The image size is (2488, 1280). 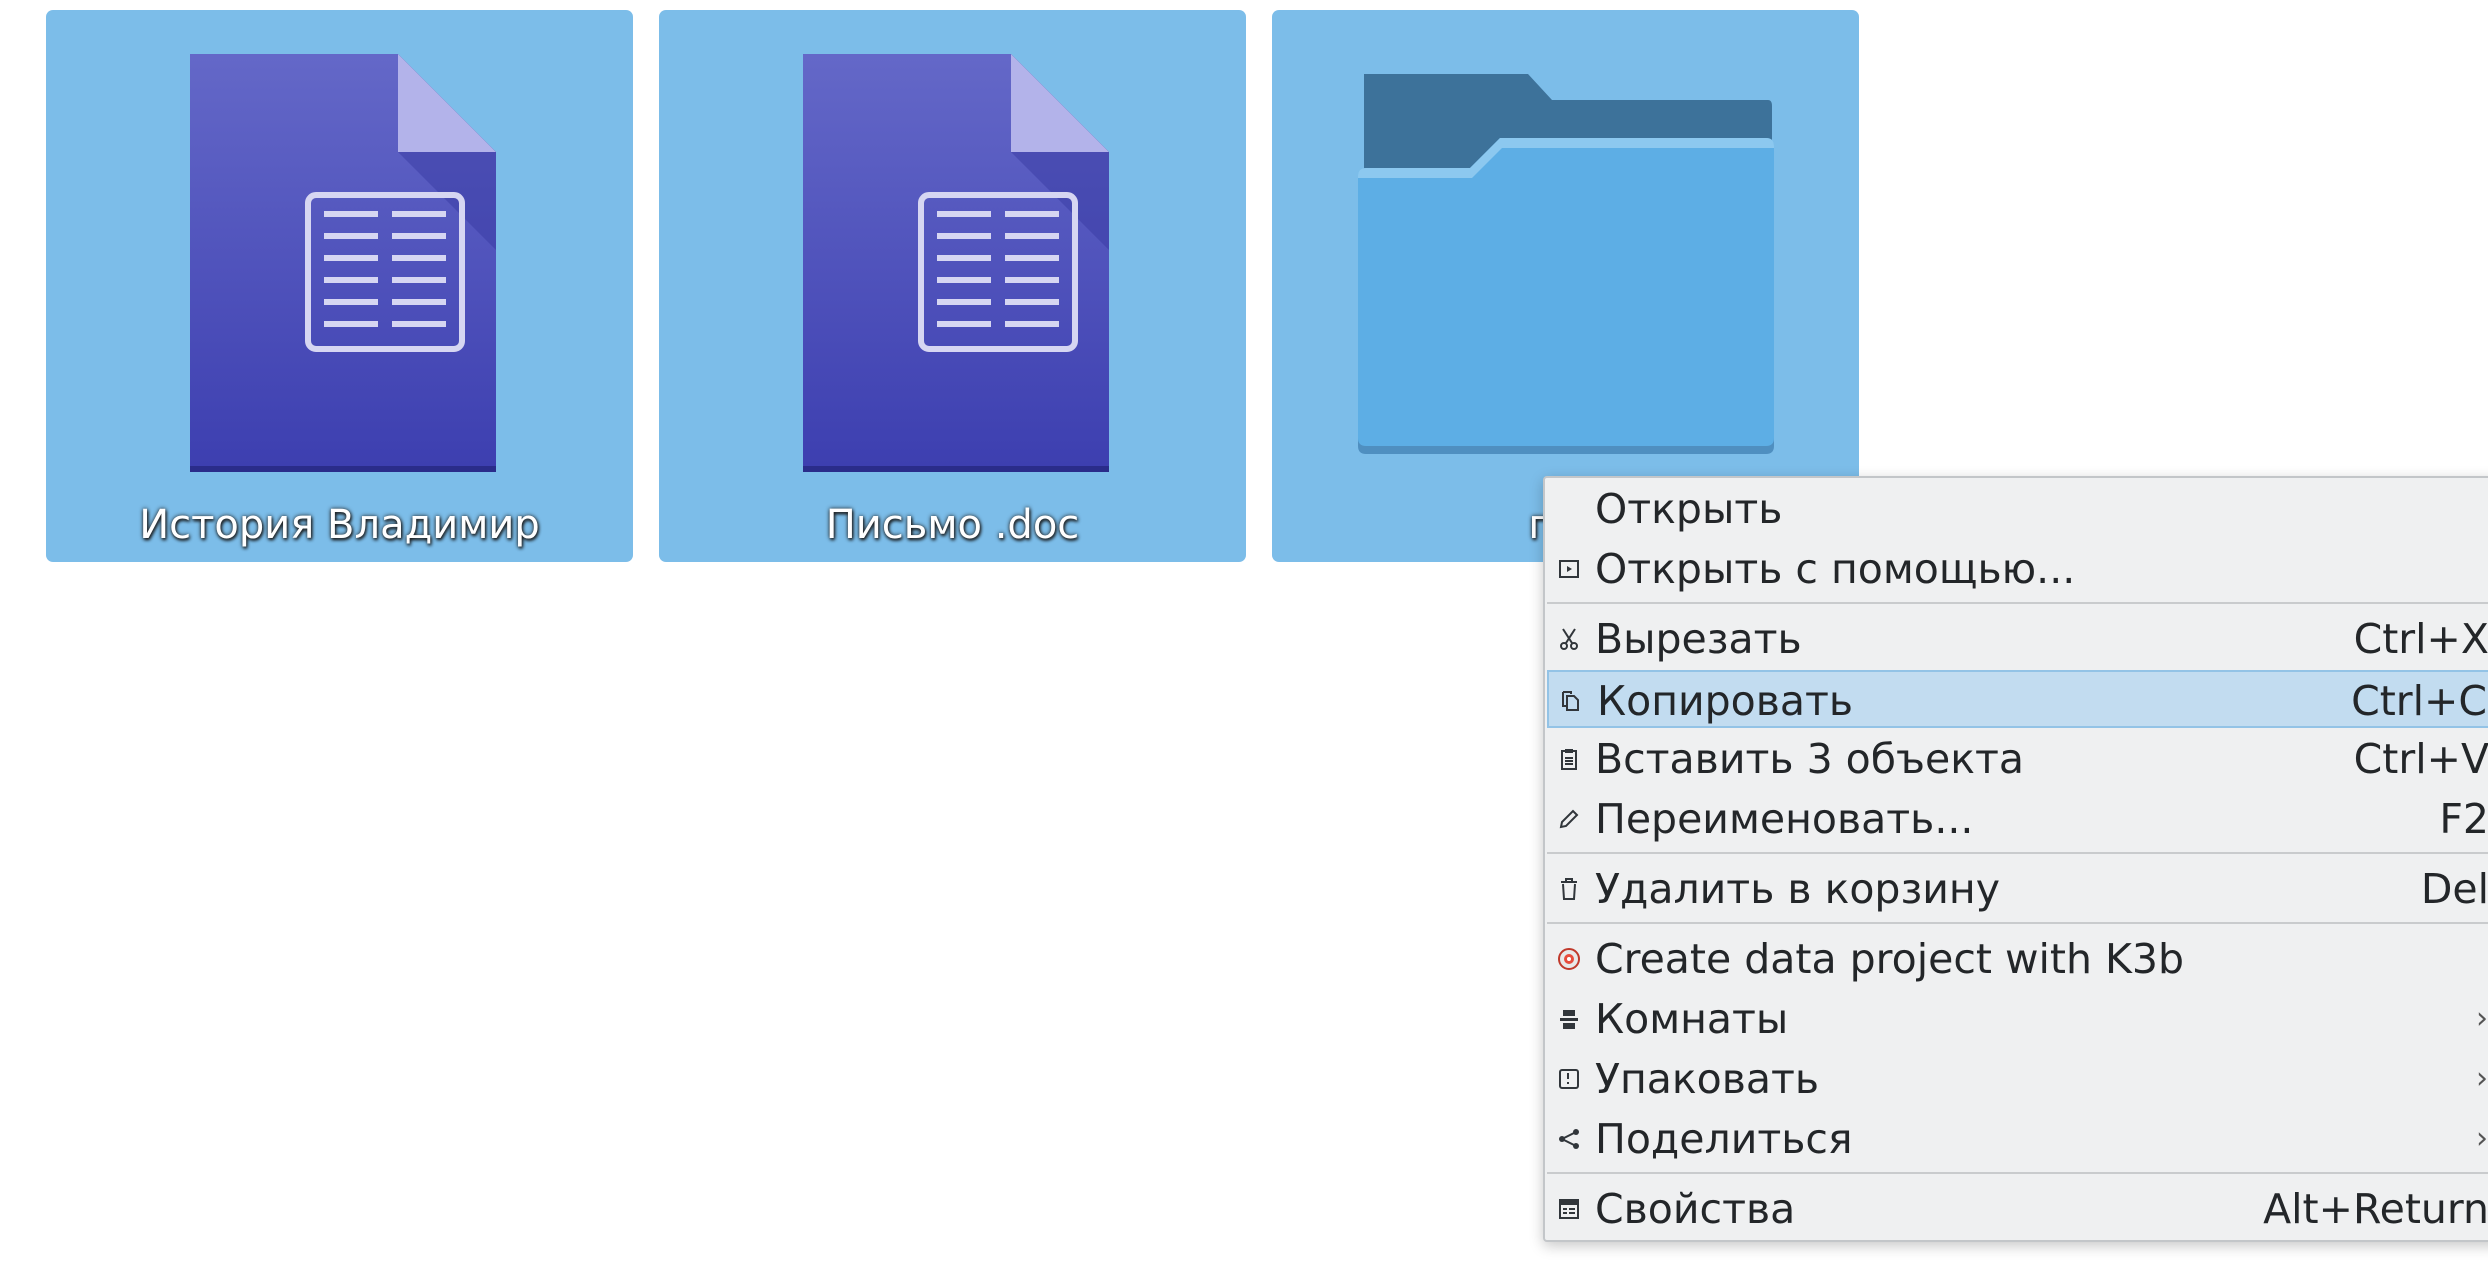 I want to click on desktop-file-document: История Владимир, so click(x=339, y=286).